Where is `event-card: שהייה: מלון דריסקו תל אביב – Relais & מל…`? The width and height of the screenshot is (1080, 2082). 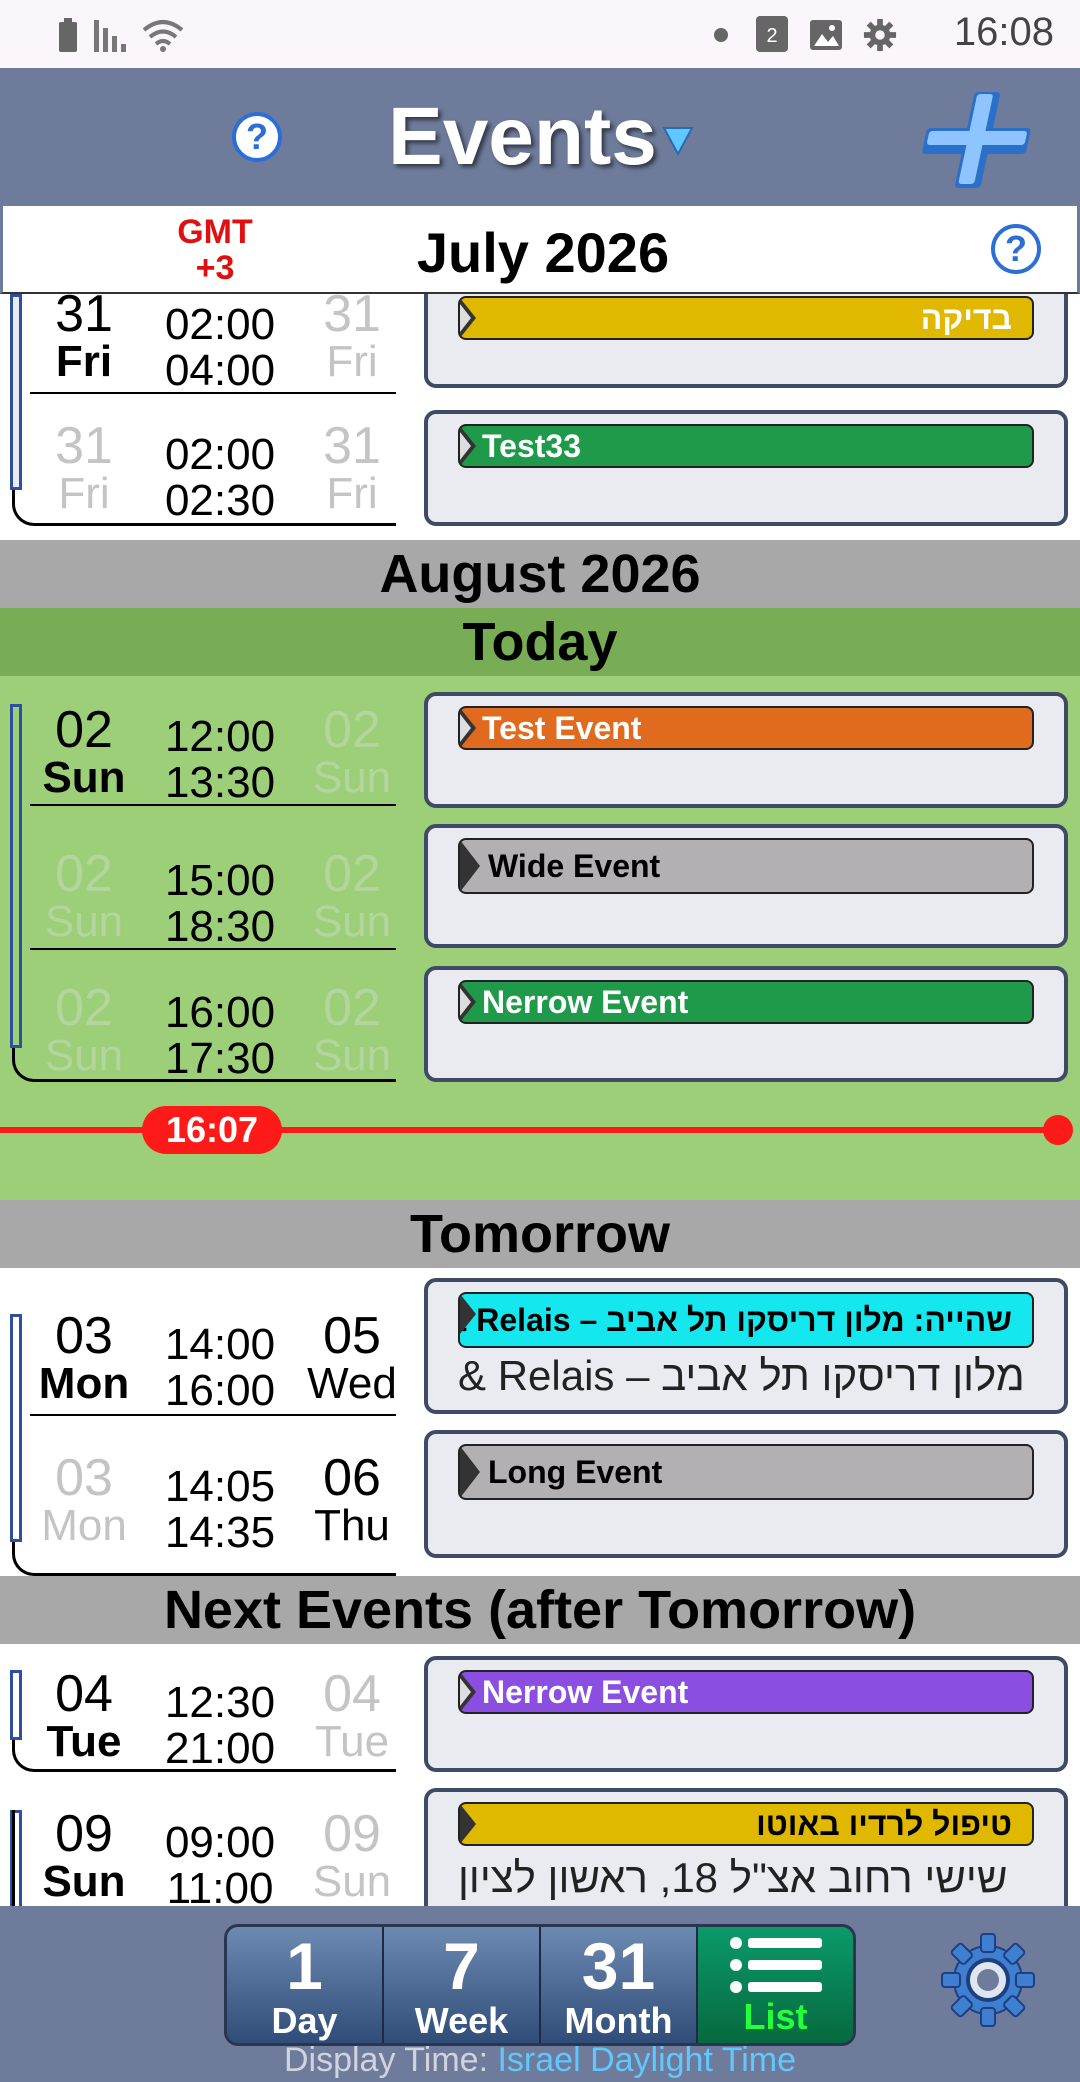 event-card: שהייה: מלון דריסקו תל אביב – Relais & מל… is located at coordinates (746, 1346).